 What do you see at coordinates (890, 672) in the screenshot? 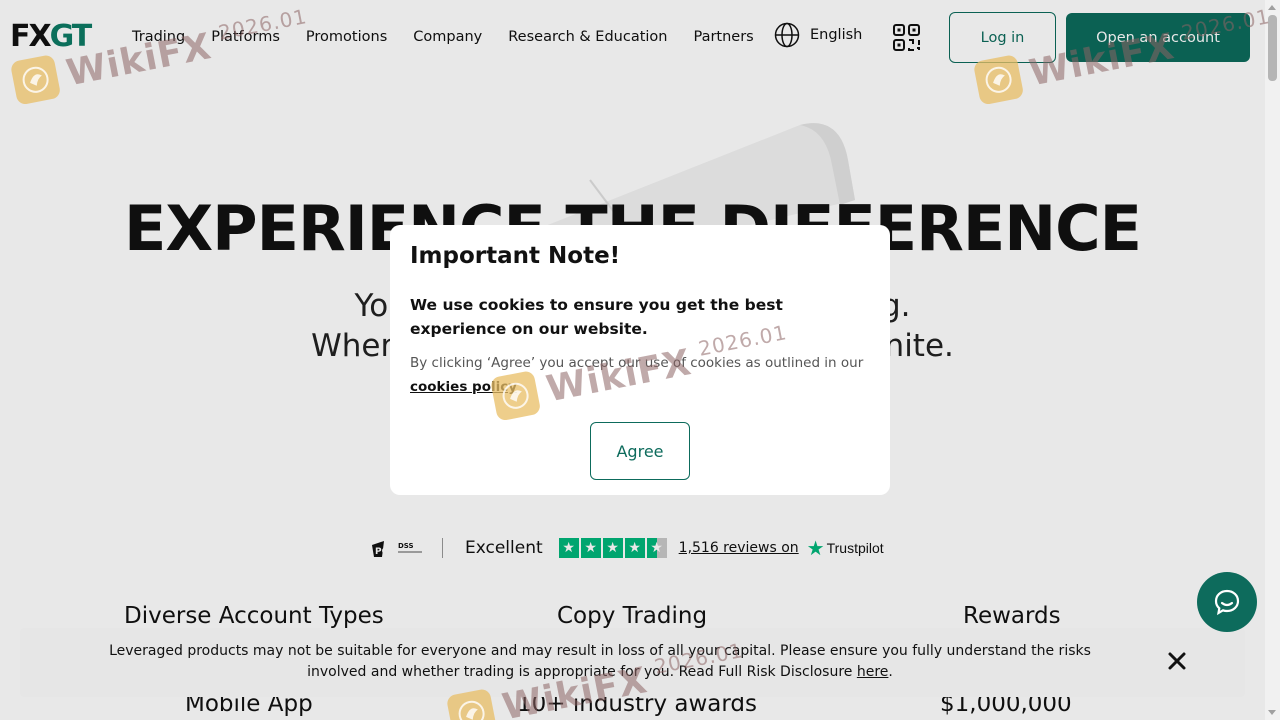
I see `risk-text-suffix: .` at bounding box center [890, 672].